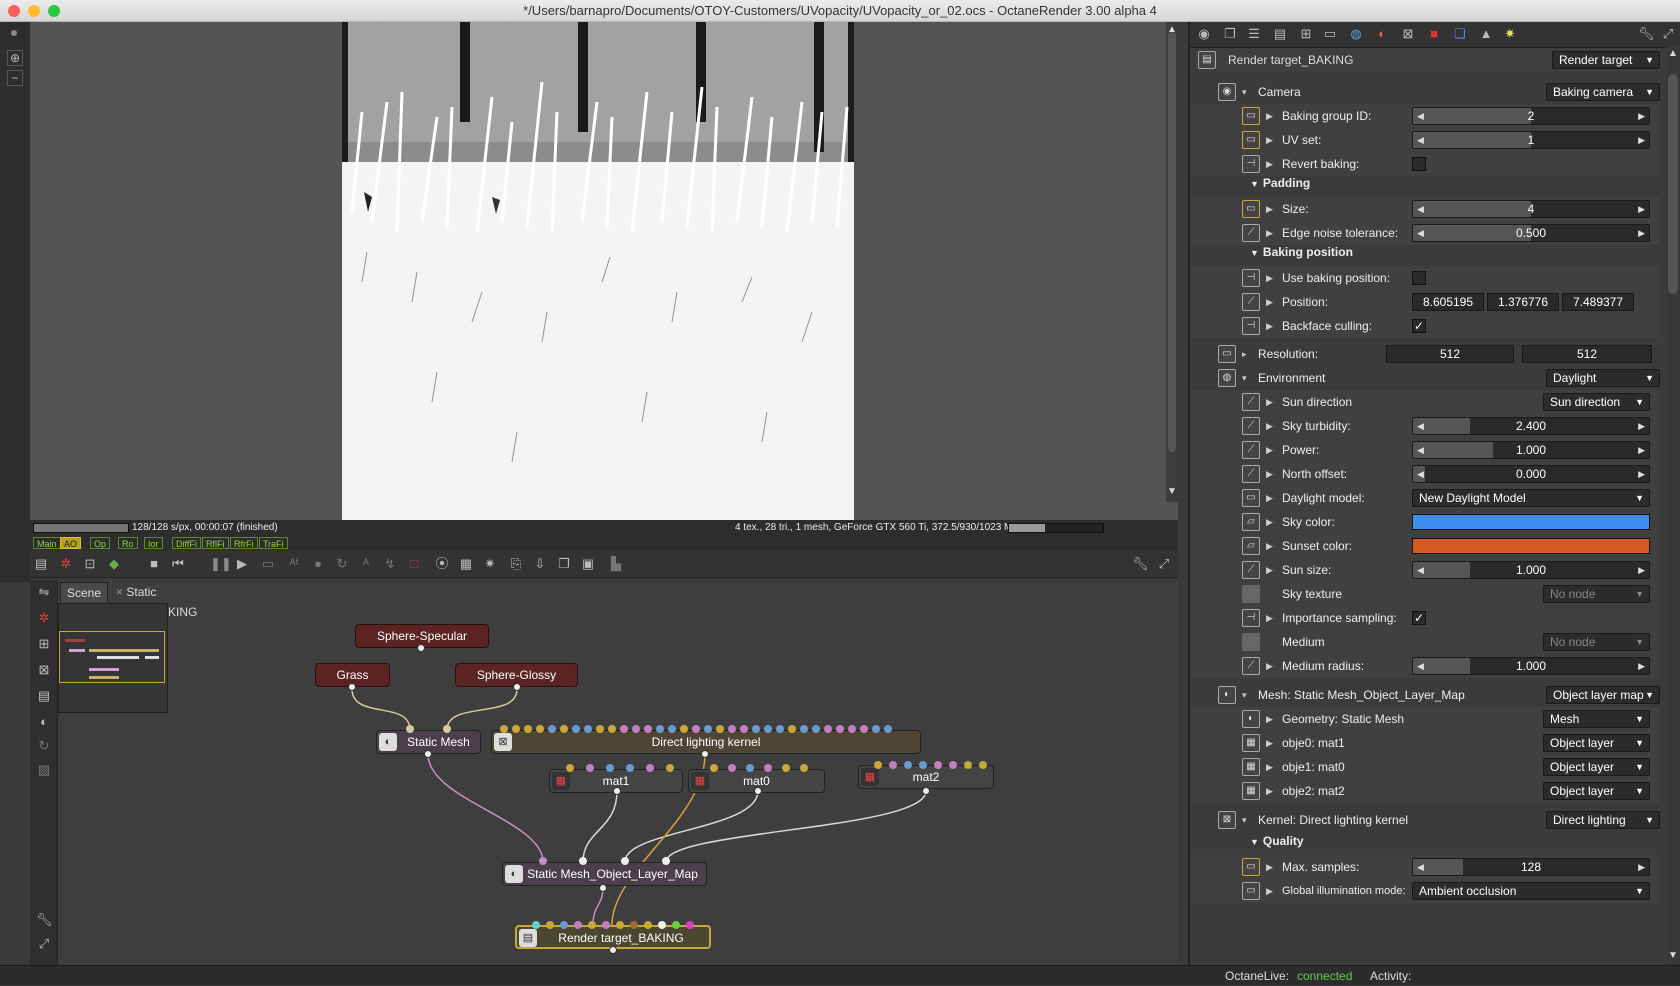 The image size is (1680, 986). I want to click on baking-position-section: ▼ Baking position, so click(1301, 252).